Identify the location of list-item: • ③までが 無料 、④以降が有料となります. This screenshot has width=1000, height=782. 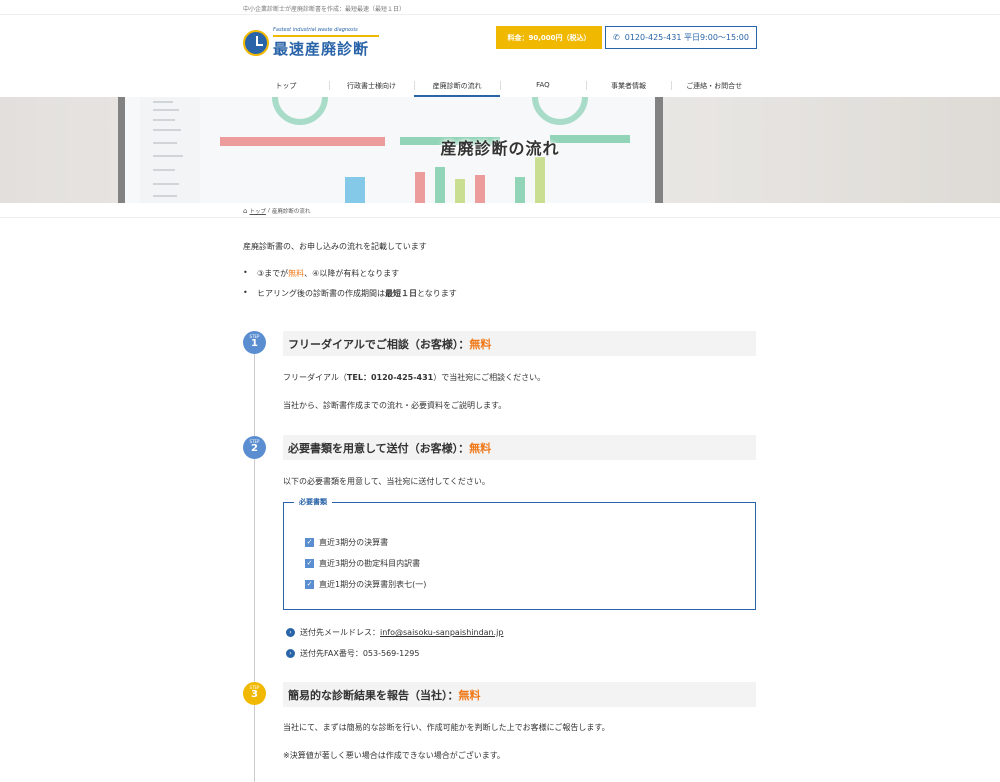
(350, 278).